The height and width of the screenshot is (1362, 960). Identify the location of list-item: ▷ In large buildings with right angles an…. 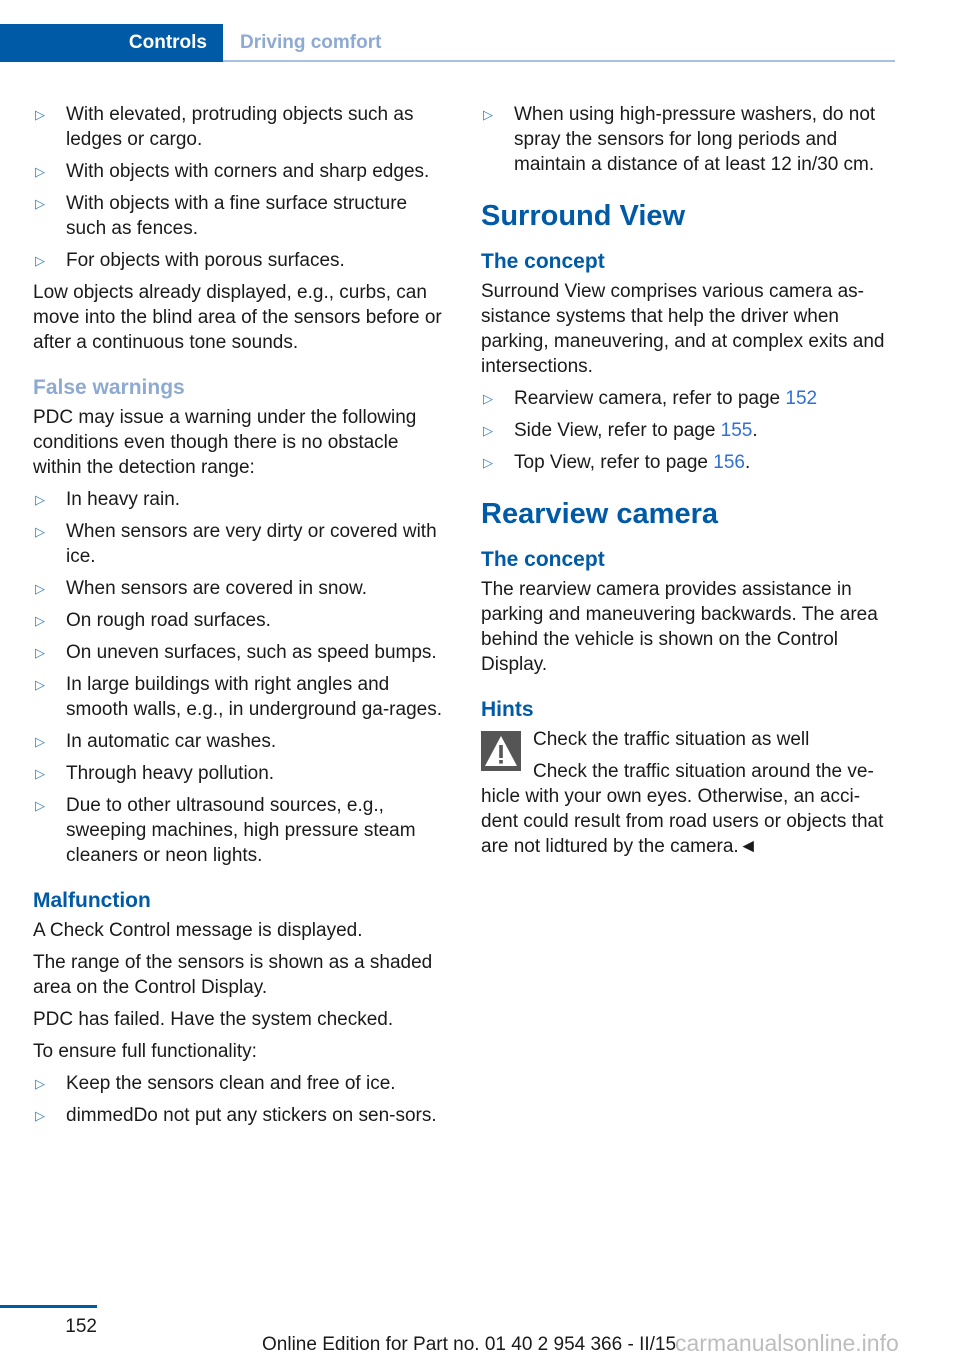
(240, 697).